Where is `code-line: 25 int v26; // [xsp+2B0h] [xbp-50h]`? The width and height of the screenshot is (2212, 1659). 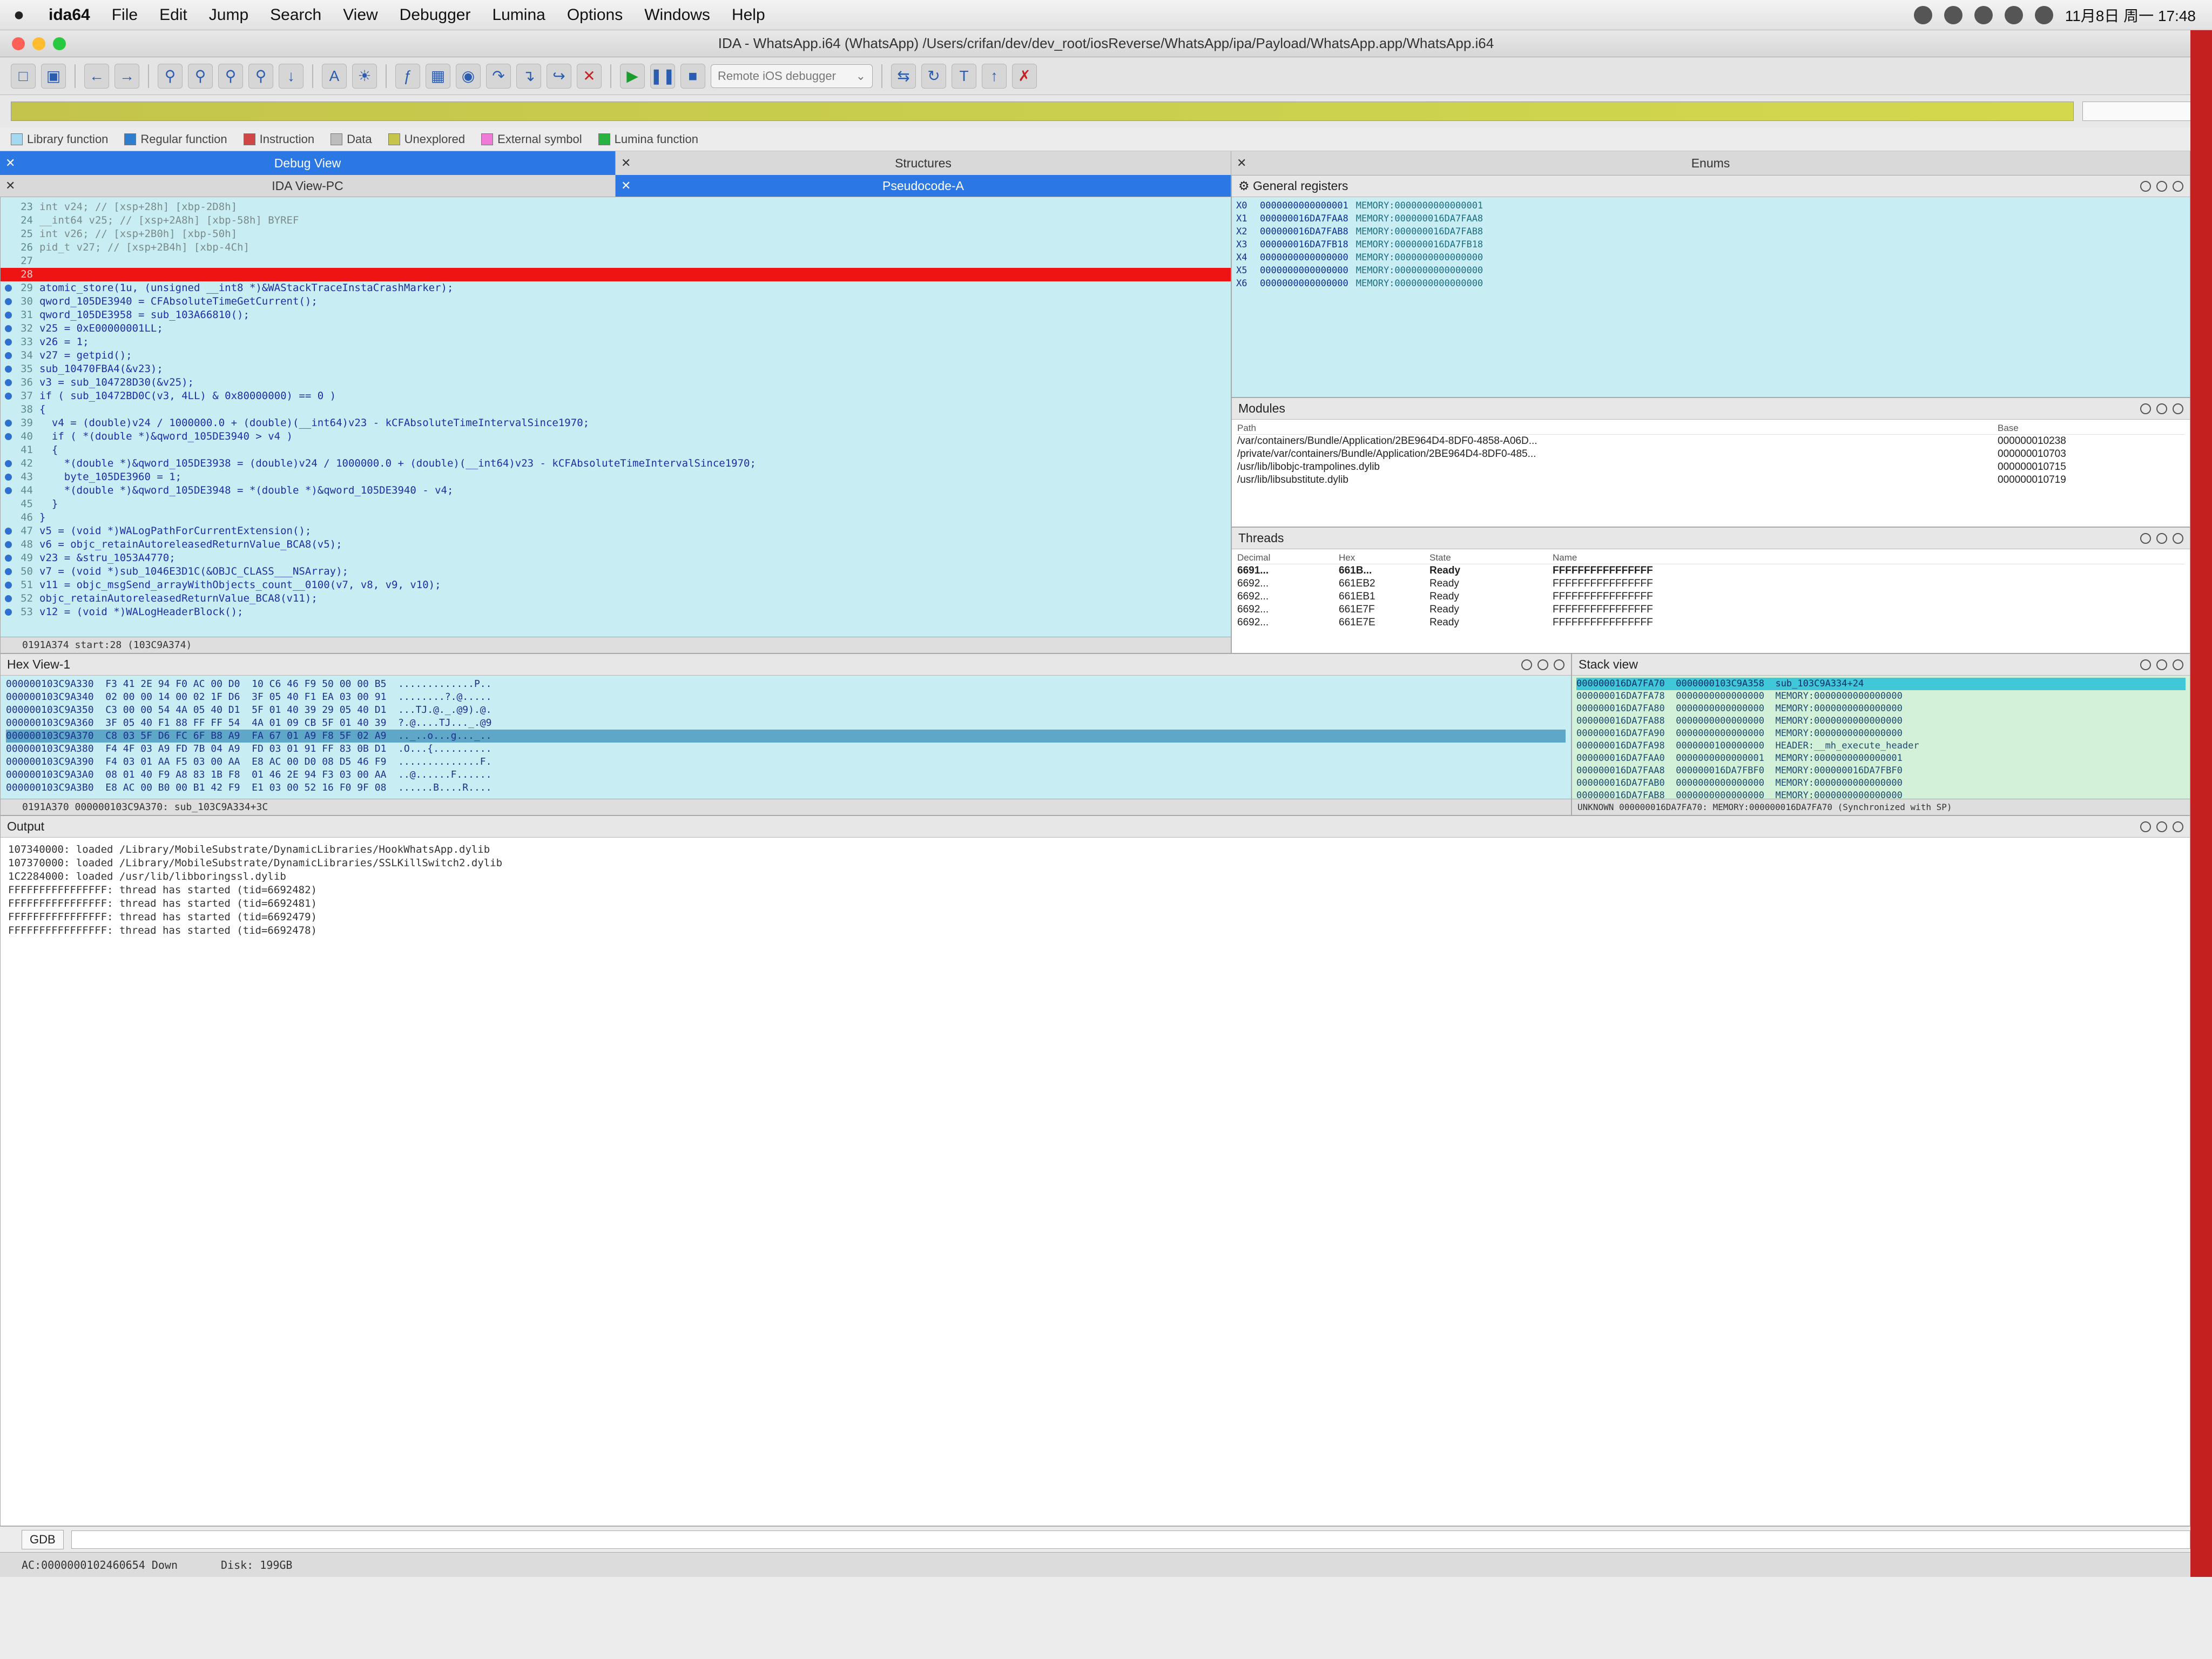 code-line: 25 int v26; // [xsp+2B0h] [xbp-50h] is located at coordinates (616, 234).